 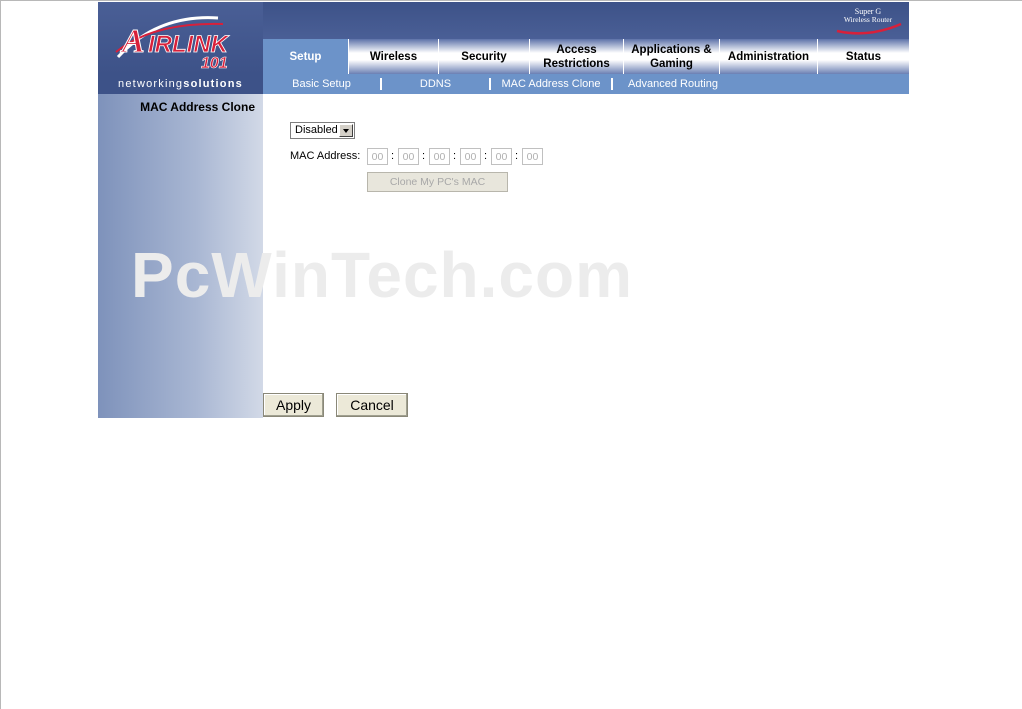 I want to click on clone-mac-button: Clone My PC's MAC, so click(x=437, y=182).